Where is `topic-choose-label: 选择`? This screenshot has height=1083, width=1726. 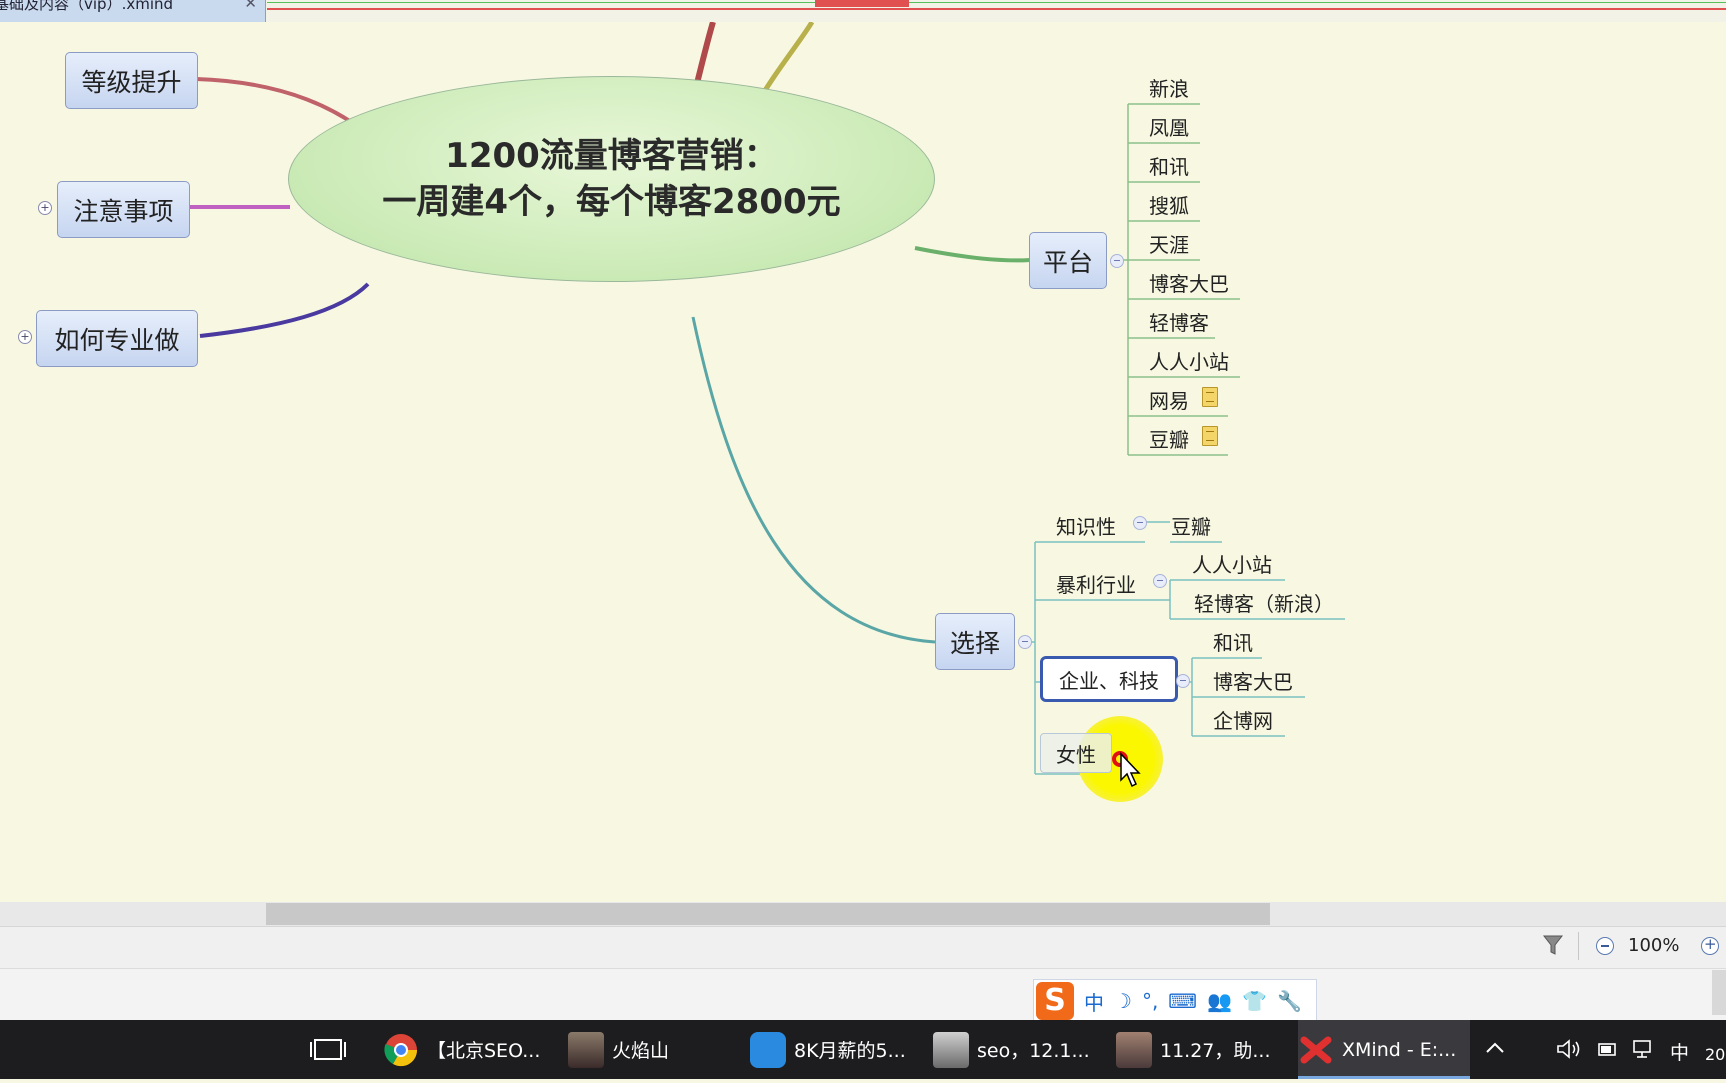
topic-choose-label: 选择 is located at coordinates (974, 643).